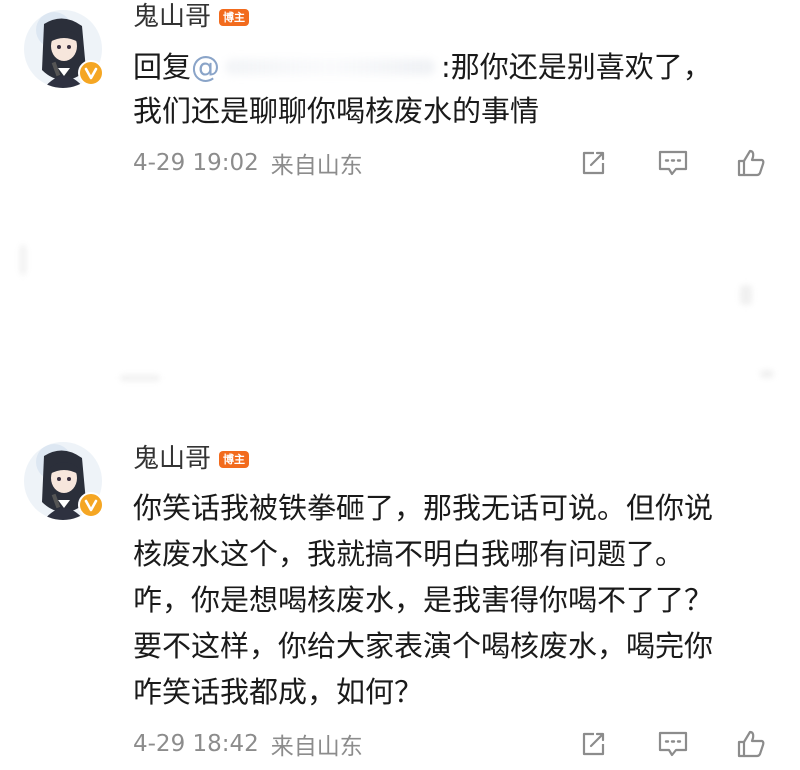  Describe the element at coordinates (330, 67) in the screenshot. I see `redacted-username` at that location.